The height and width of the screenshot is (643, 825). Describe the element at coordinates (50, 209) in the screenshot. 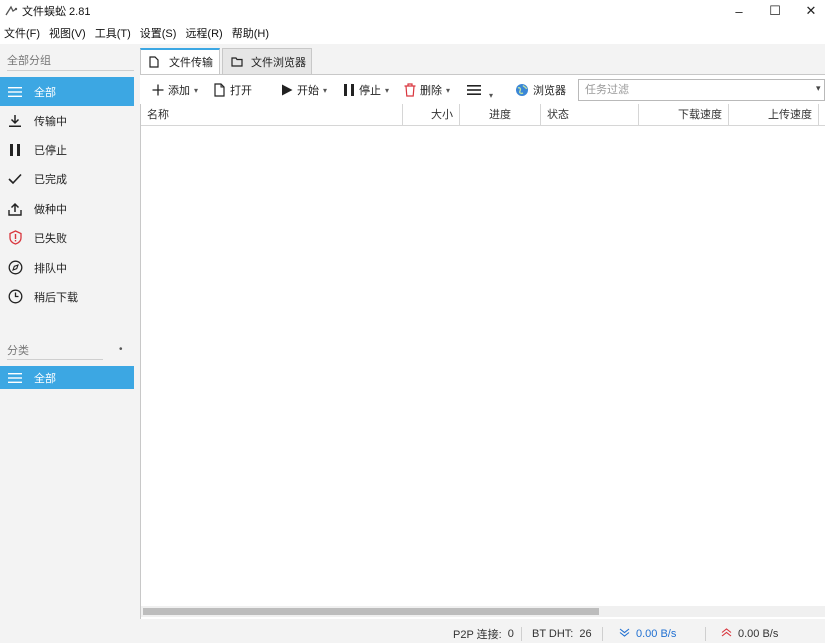

I see `sidebar-item-label: 做种中` at that location.